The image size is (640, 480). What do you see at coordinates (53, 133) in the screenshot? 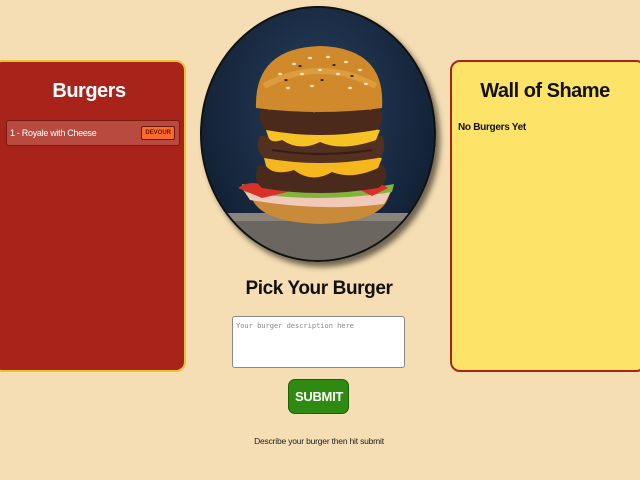
I see `burger-name: 1 - Royale with Cheese` at bounding box center [53, 133].